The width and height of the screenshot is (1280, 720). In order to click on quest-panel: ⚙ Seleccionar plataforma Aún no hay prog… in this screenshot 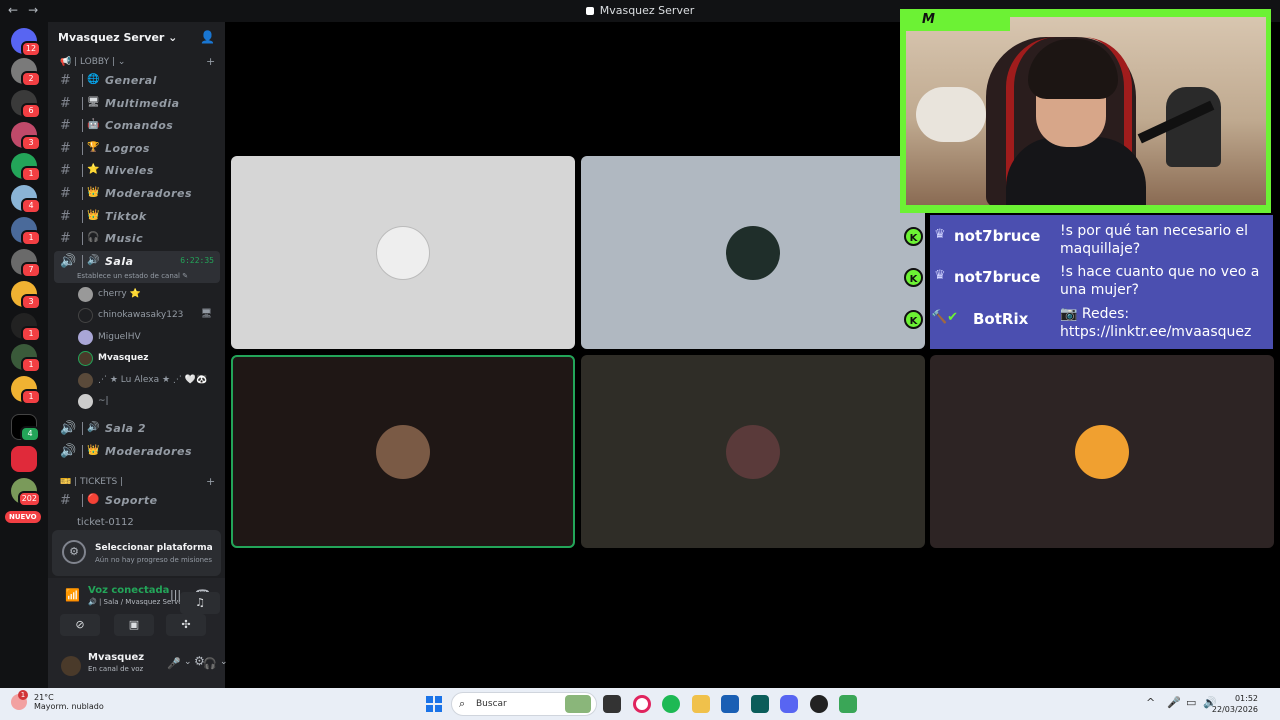, I will do `click(136, 553)`.